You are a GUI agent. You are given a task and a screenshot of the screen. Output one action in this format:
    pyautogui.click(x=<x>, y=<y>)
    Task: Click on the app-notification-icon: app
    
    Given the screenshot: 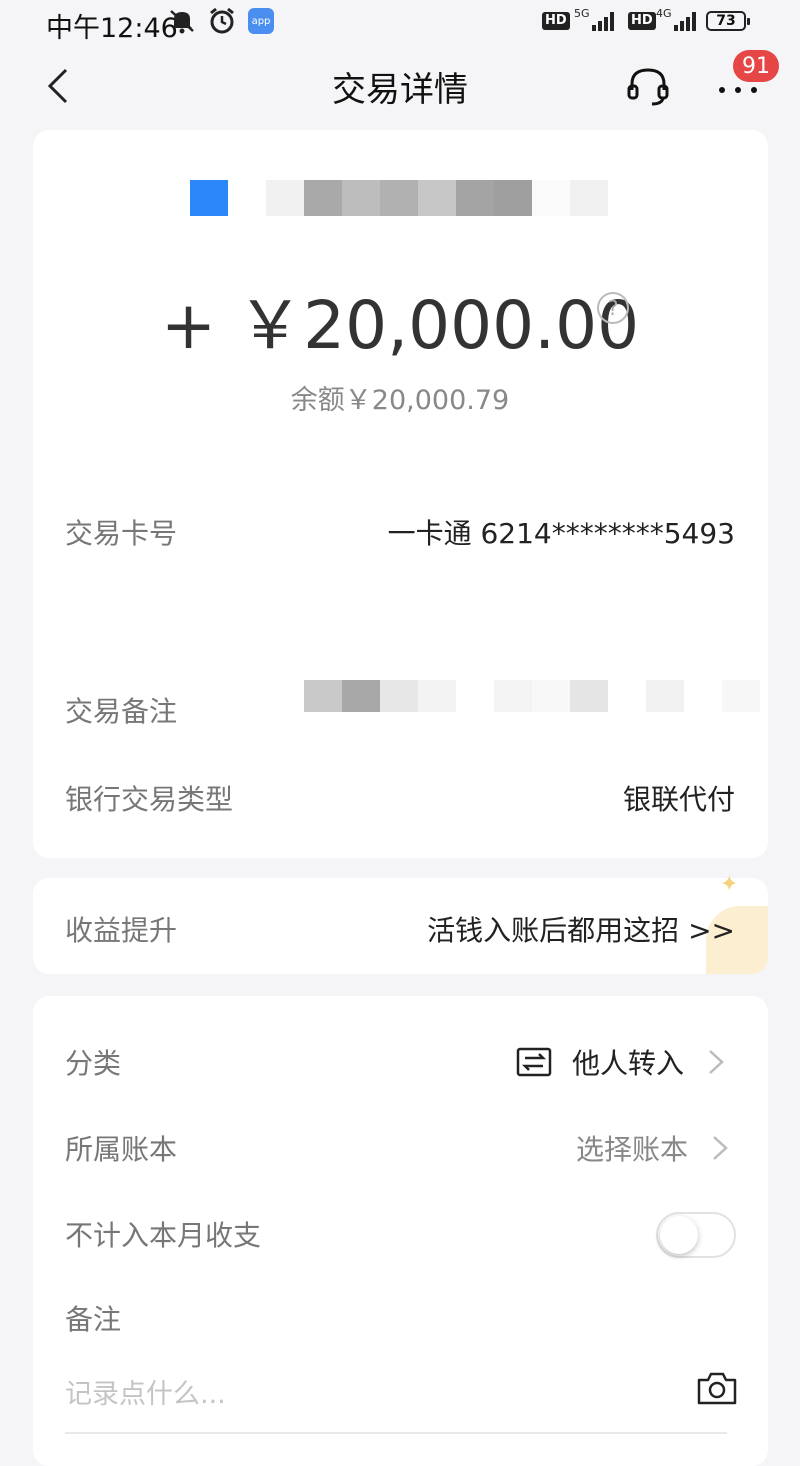 What is the action you would take?
    pyautogui.click(x=261, y=21)
    